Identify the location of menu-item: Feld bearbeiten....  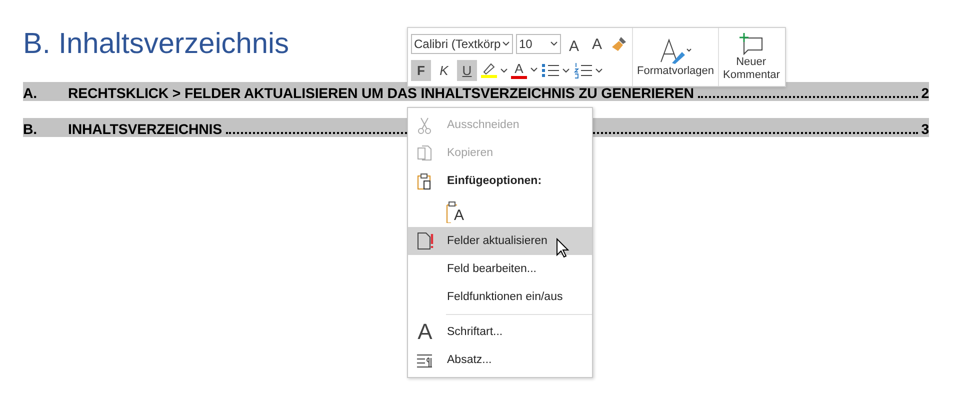
(500, 269).